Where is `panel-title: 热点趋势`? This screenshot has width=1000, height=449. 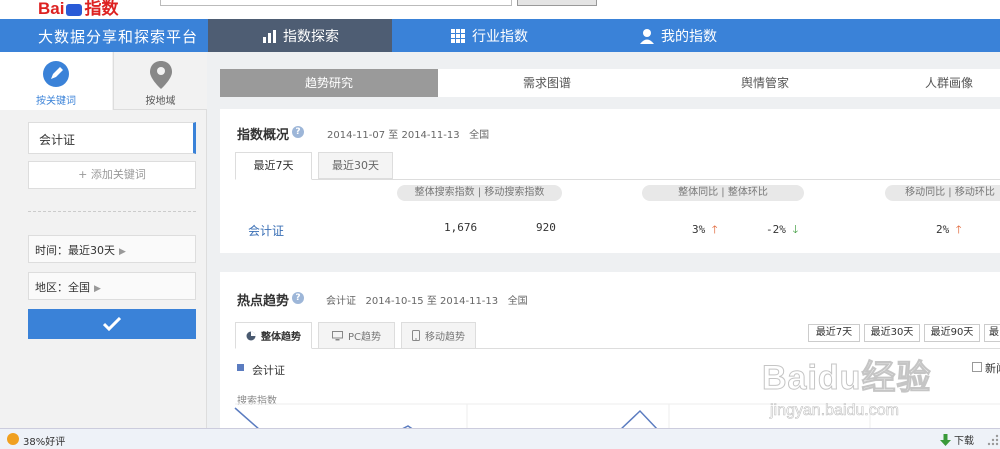
panel-title: 热点趋势 is located at coordinates (263, 301).